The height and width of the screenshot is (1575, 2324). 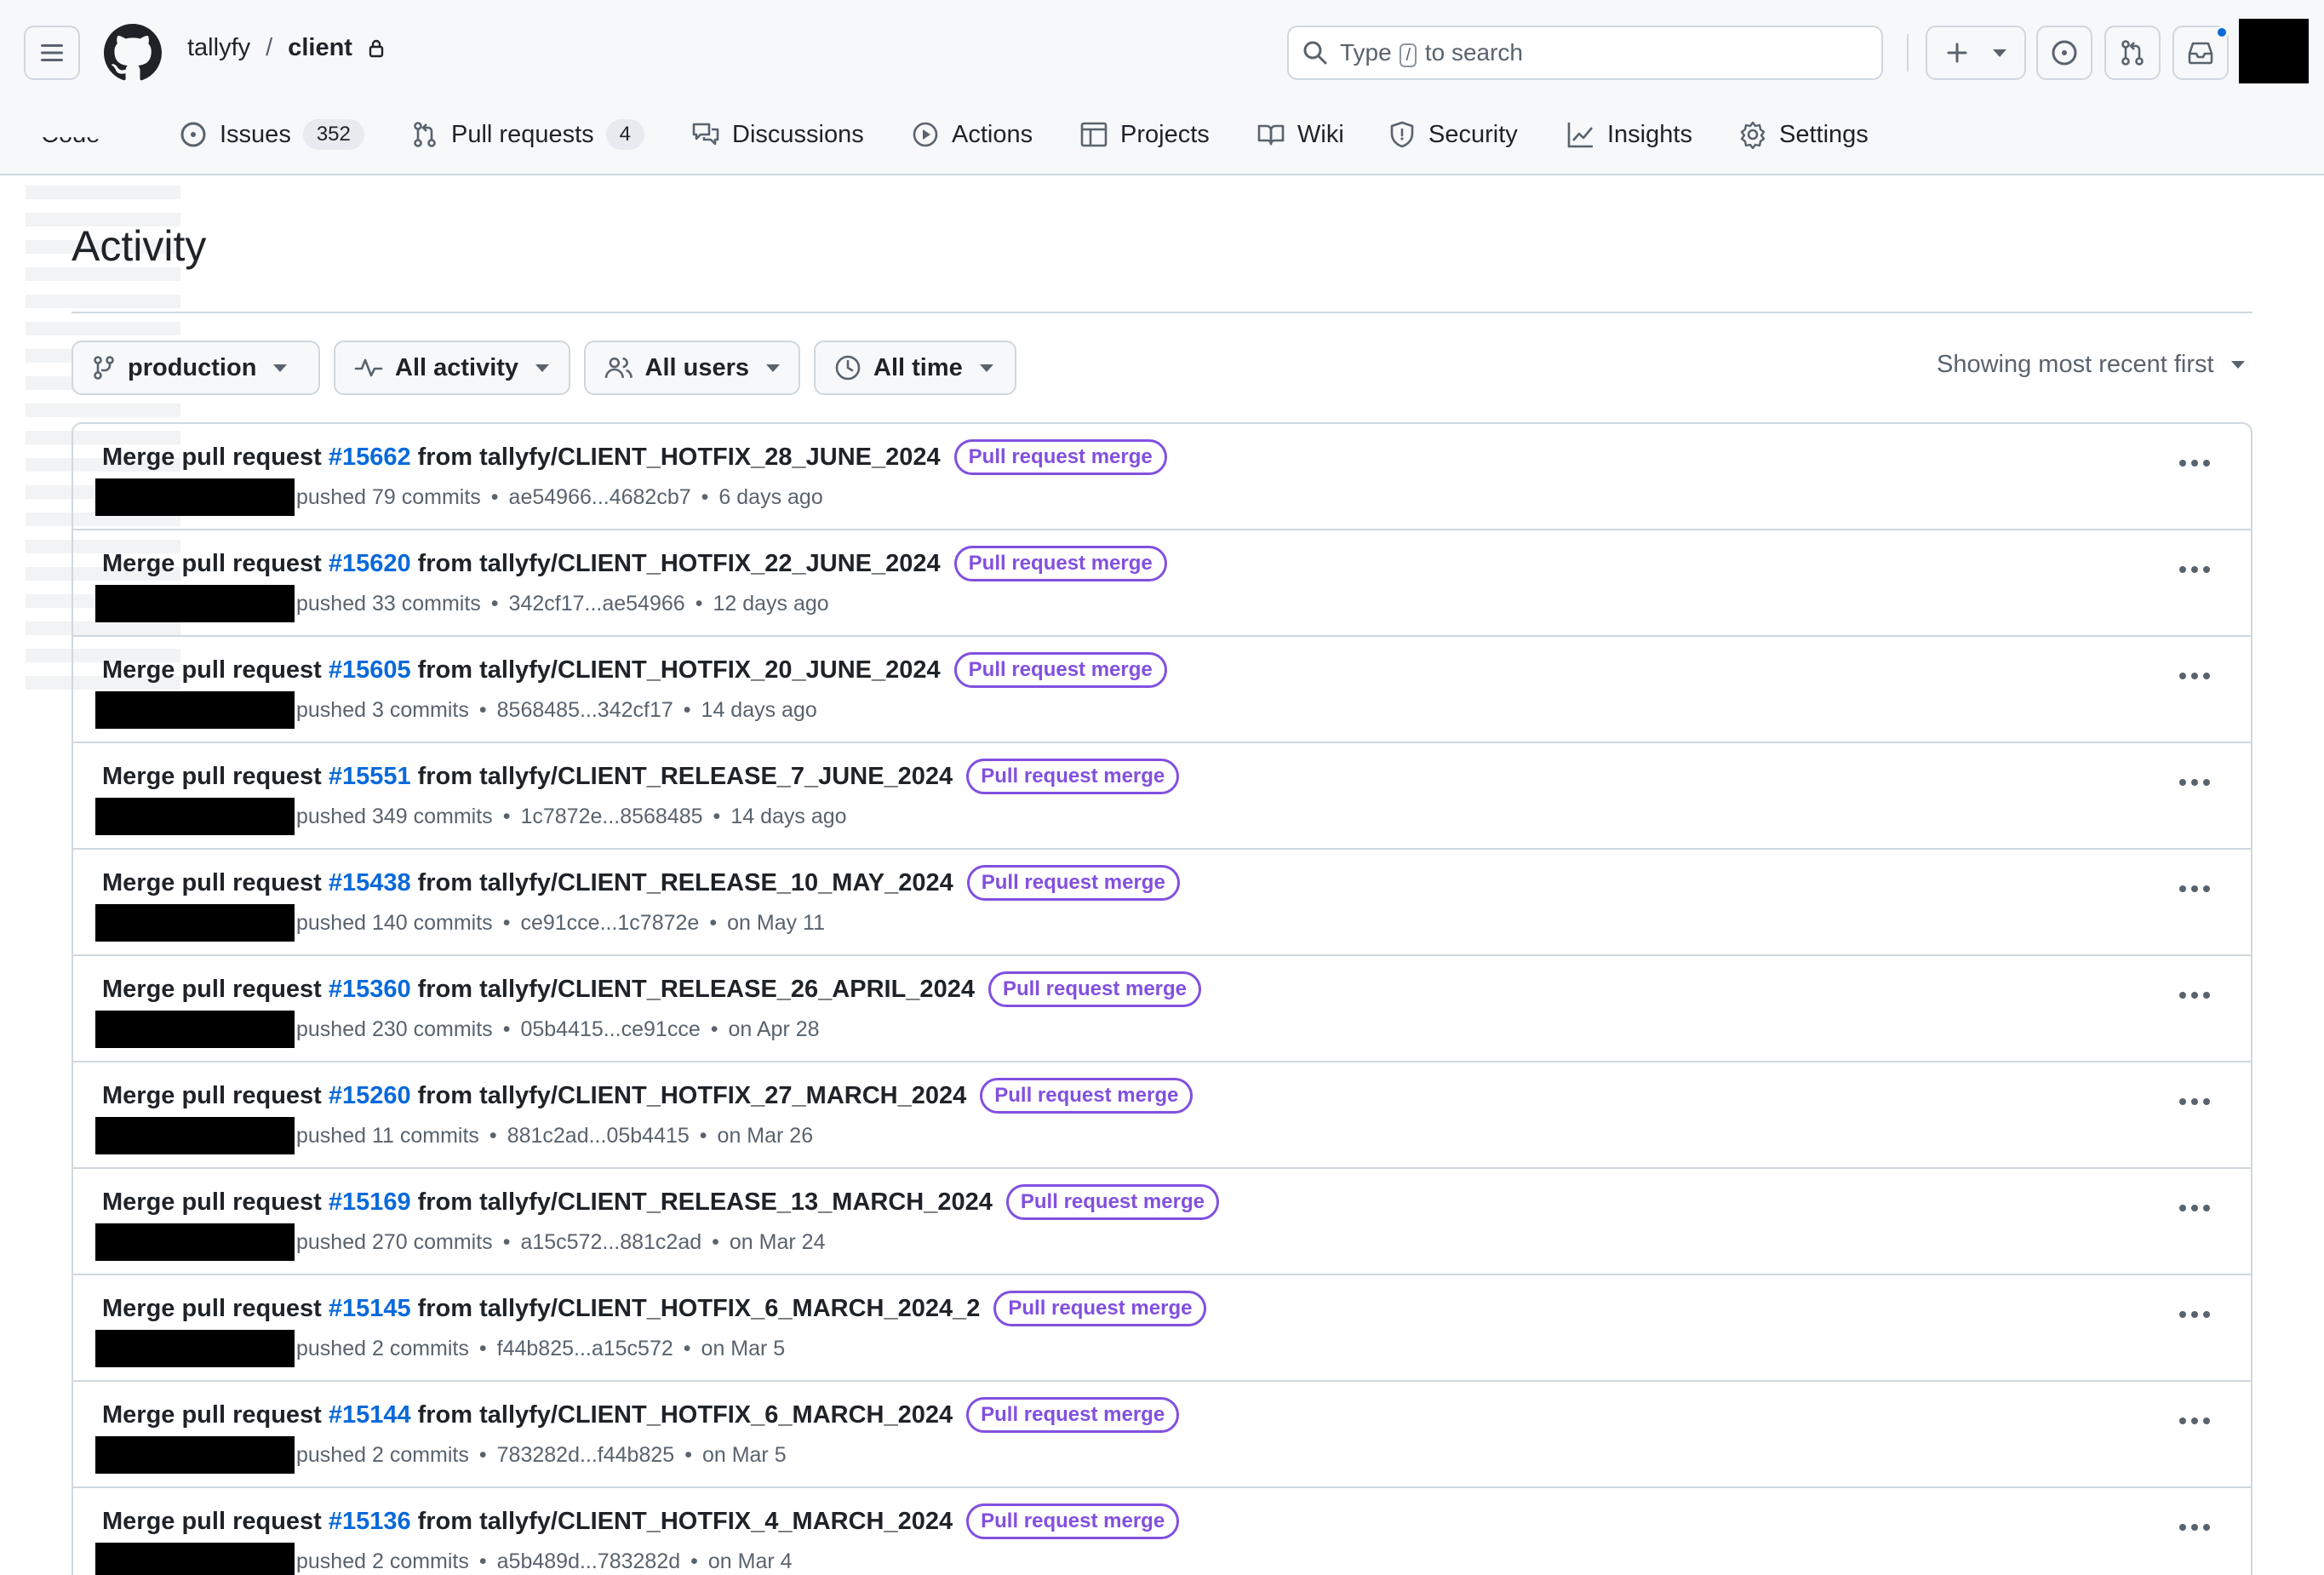 I want to click on pushed-commits: pushed 11 commits, so click(x=387, y=1136).